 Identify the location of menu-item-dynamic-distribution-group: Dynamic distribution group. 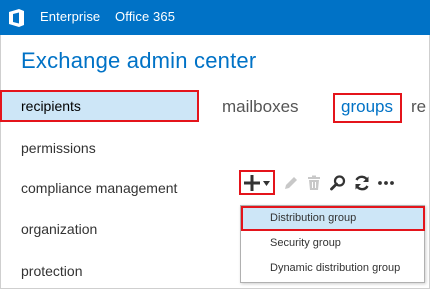
(332, 268).